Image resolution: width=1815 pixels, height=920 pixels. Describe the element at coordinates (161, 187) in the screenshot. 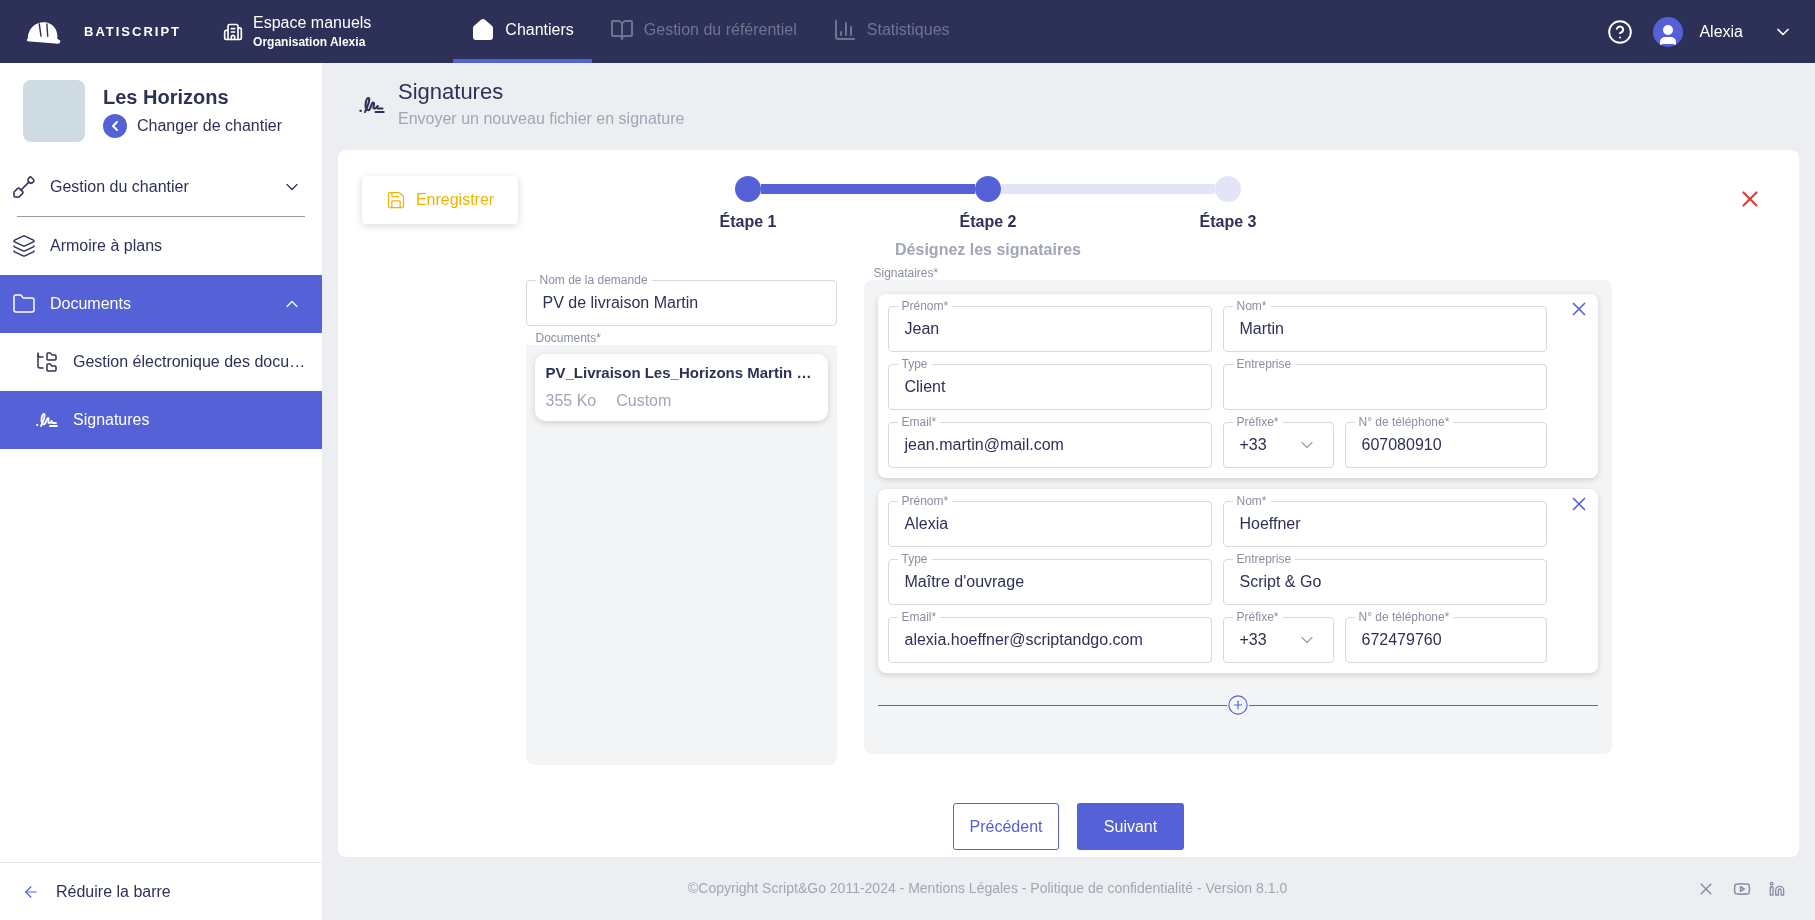

I see `sidebar-item: Gestion du chantier` at that location.